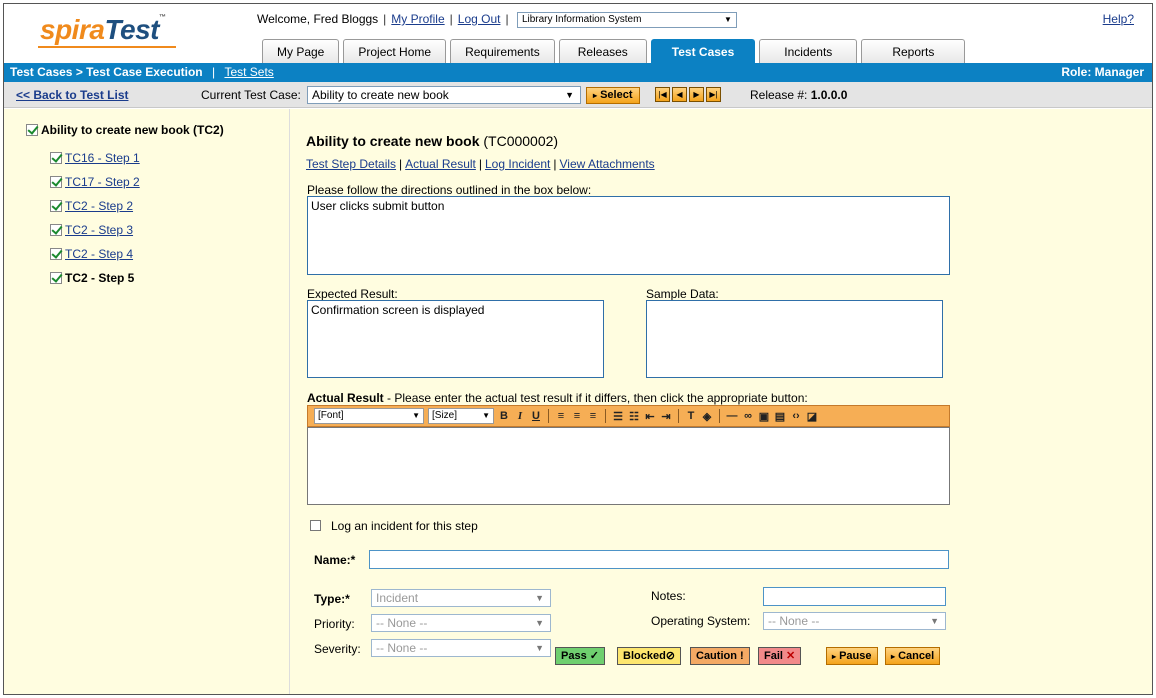 This screenshot has height=698, width=1156. I want to click on operating-system-label: Operating System:, so click(701, 621).